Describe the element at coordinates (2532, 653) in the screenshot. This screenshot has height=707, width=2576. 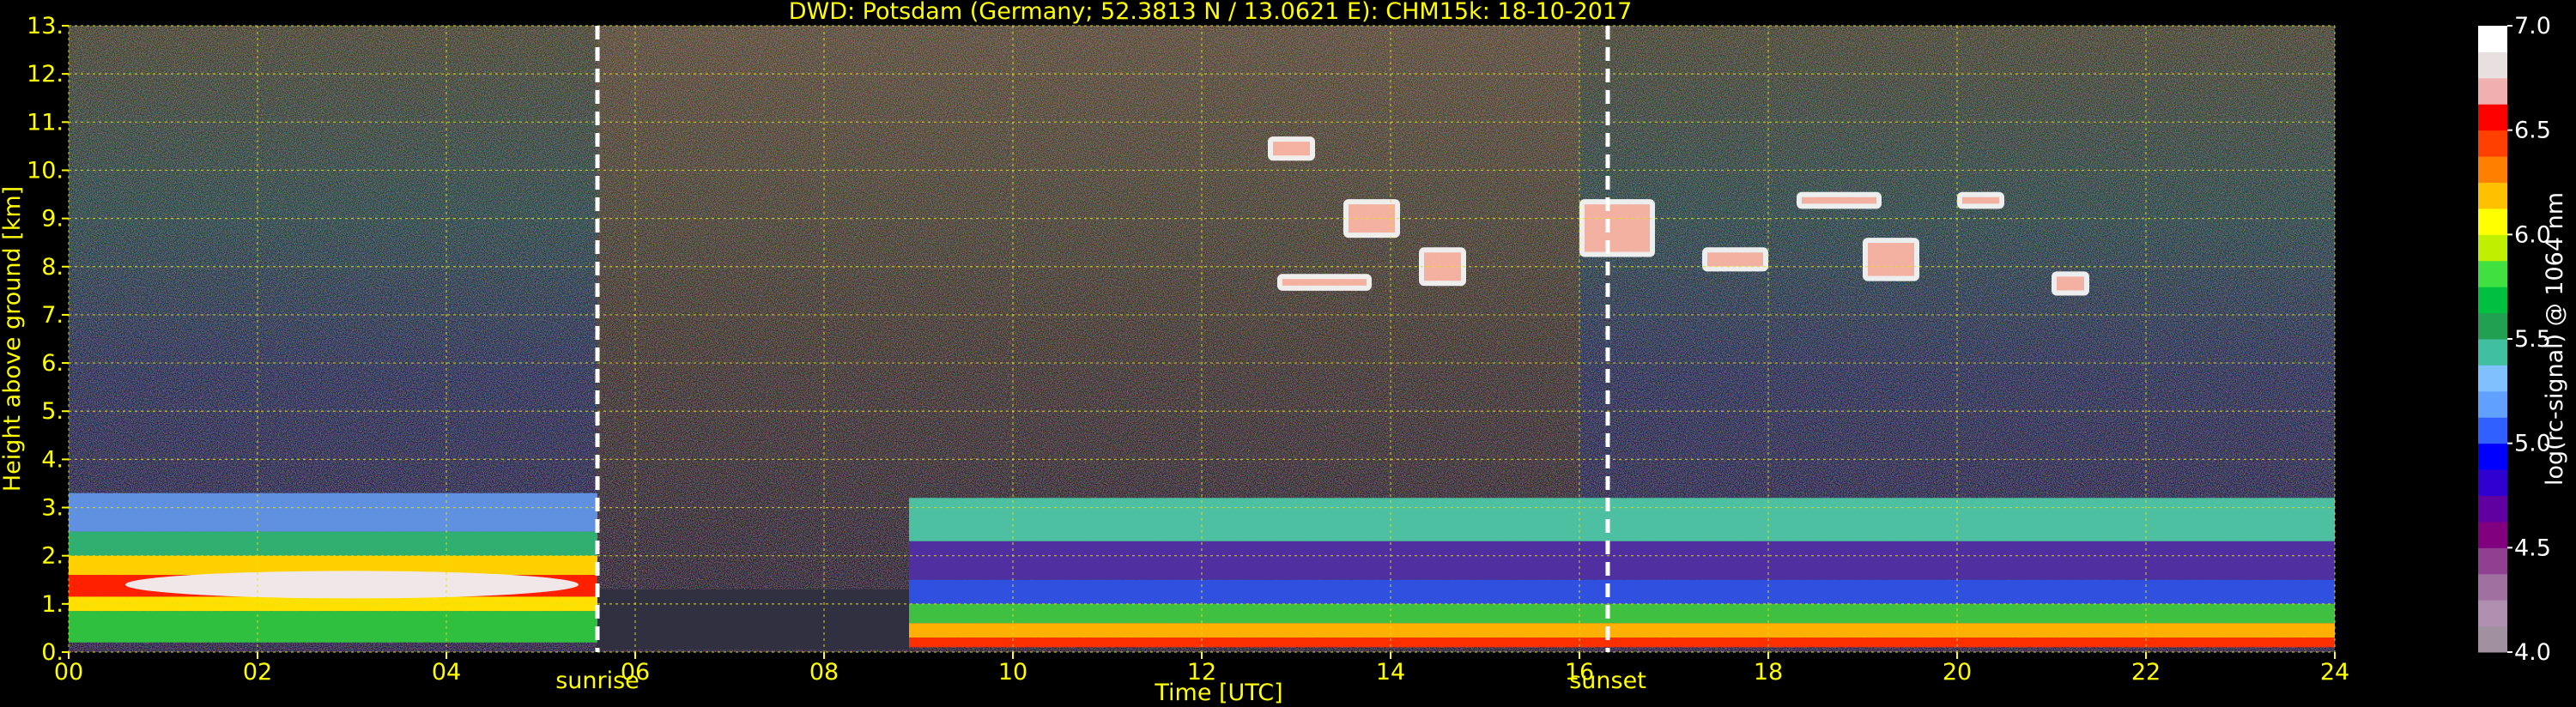
I see `colorbar-tick-label: 4.0` at that location.